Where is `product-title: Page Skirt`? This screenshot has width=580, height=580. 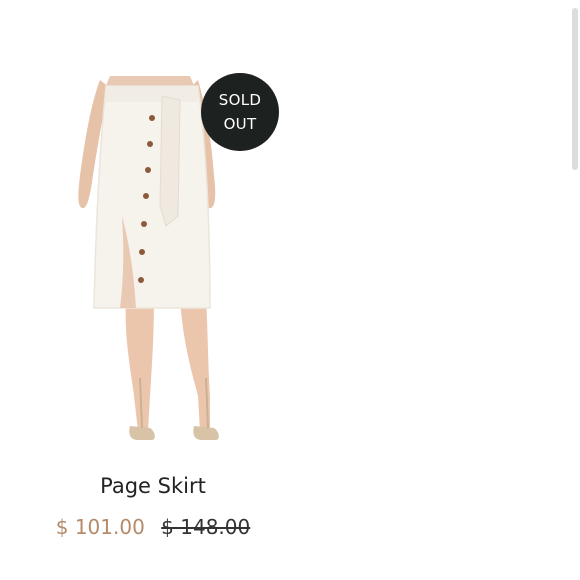 product-title: Page Skirt is located at coordinates (153, 486).